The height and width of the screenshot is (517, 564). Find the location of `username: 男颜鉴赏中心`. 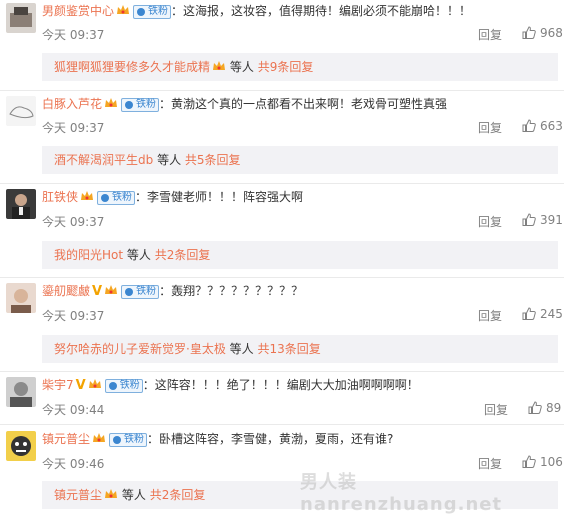

username: 男颜鉴赏中心 is located at coordinates (78, 11).